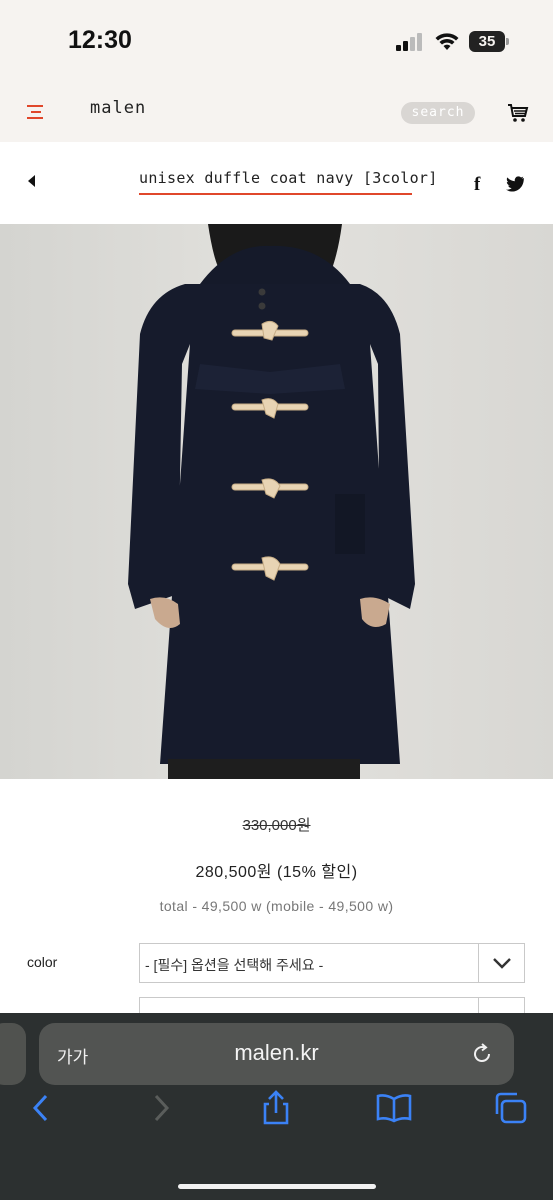  Describe the element at coordinates (276, 906) in the screenshot. I see `total-price: total - 49,500 w (mobile - 49,500 w)` at that location.